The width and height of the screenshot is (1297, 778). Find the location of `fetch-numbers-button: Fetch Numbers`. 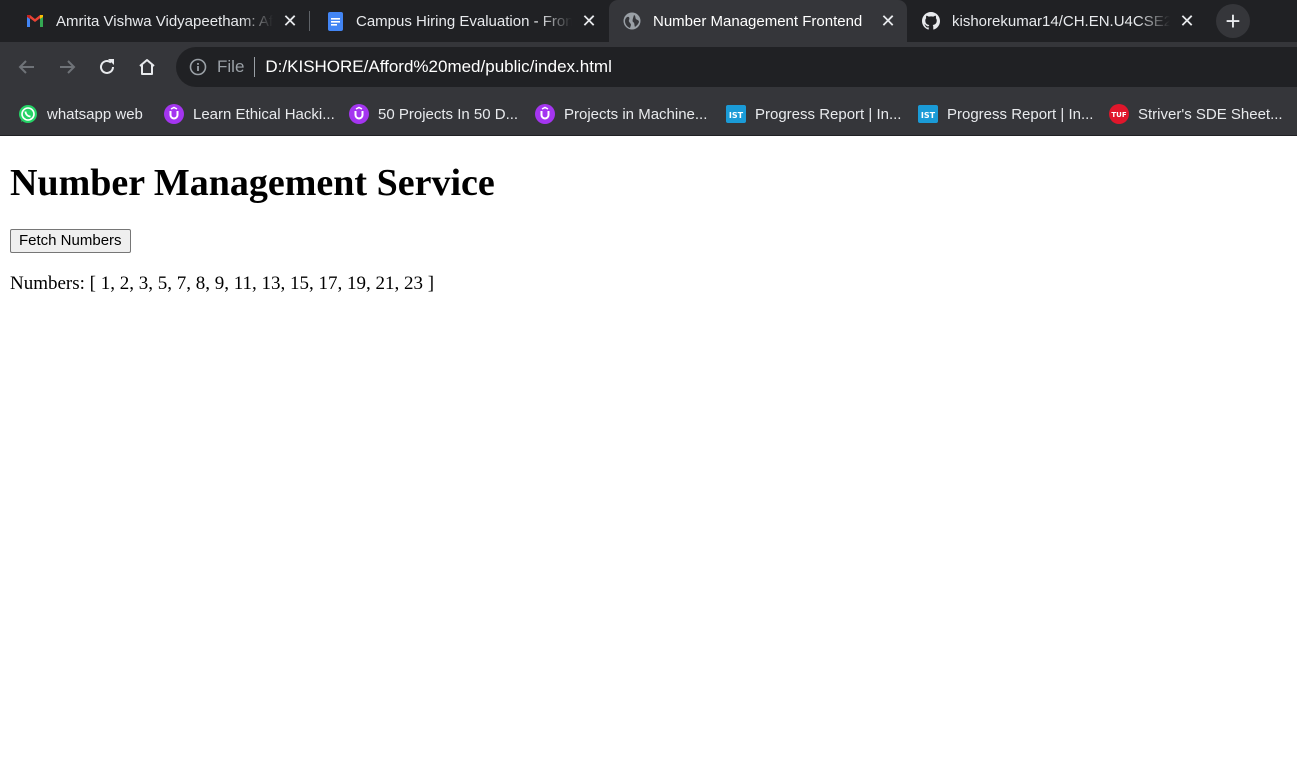

fetch-numbers-button: Fetch Numbers is located at coordinates (70, 241).